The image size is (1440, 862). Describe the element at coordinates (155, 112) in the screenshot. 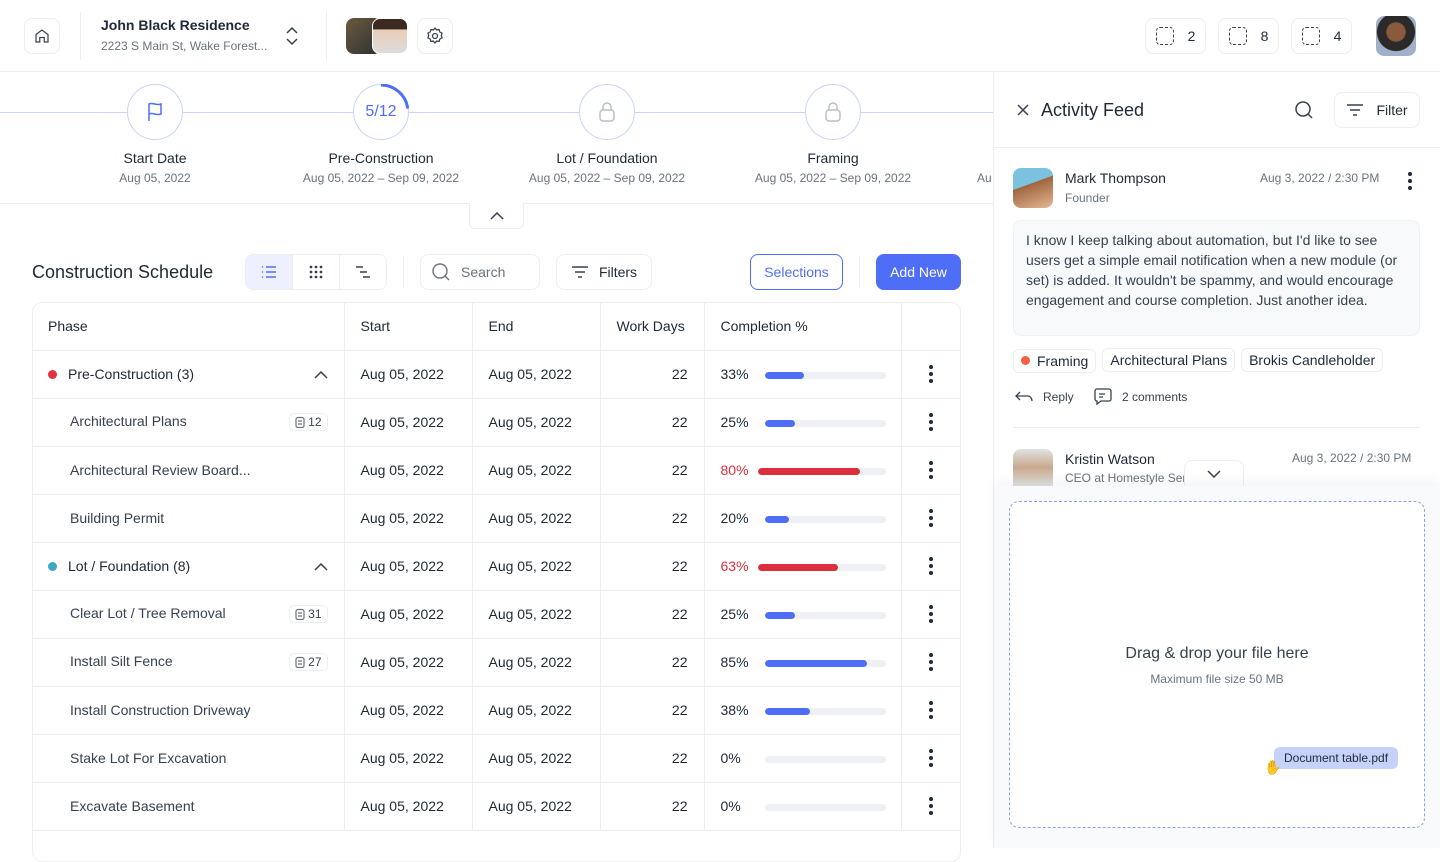

I see `timeline-node-start` at that location.